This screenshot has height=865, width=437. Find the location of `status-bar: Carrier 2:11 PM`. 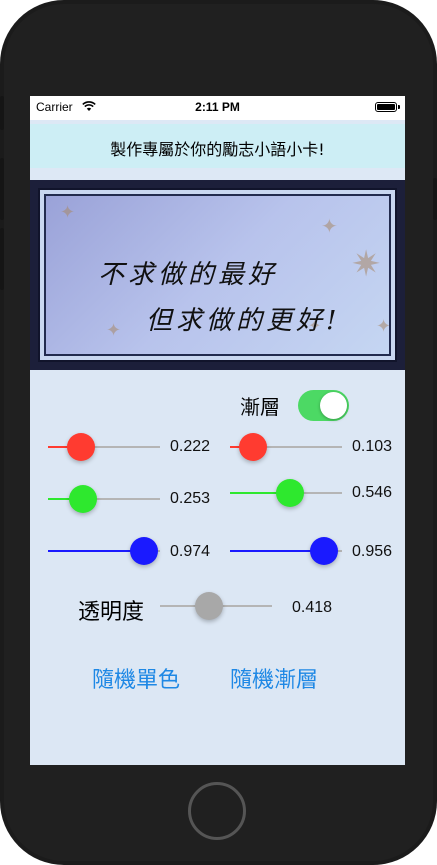

status-bar: Carrier 2:11 PM is located at coordinates (217, 108).